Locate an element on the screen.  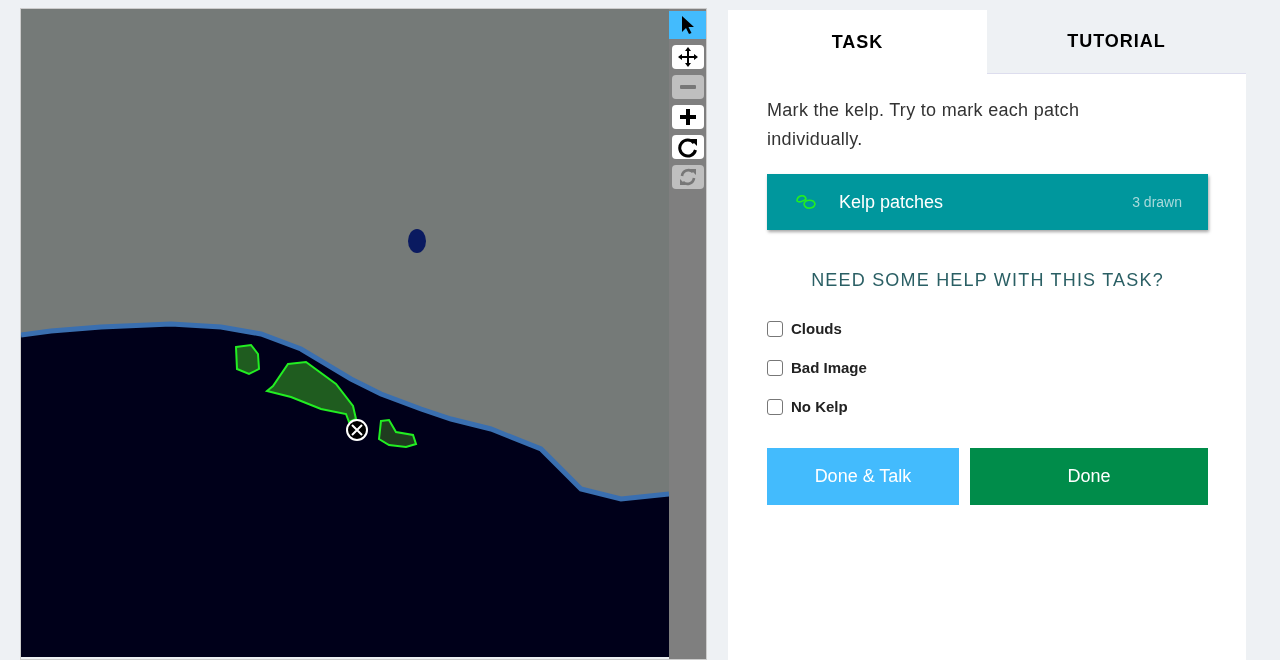
rotate-icon is located at coordinates (687, 147).